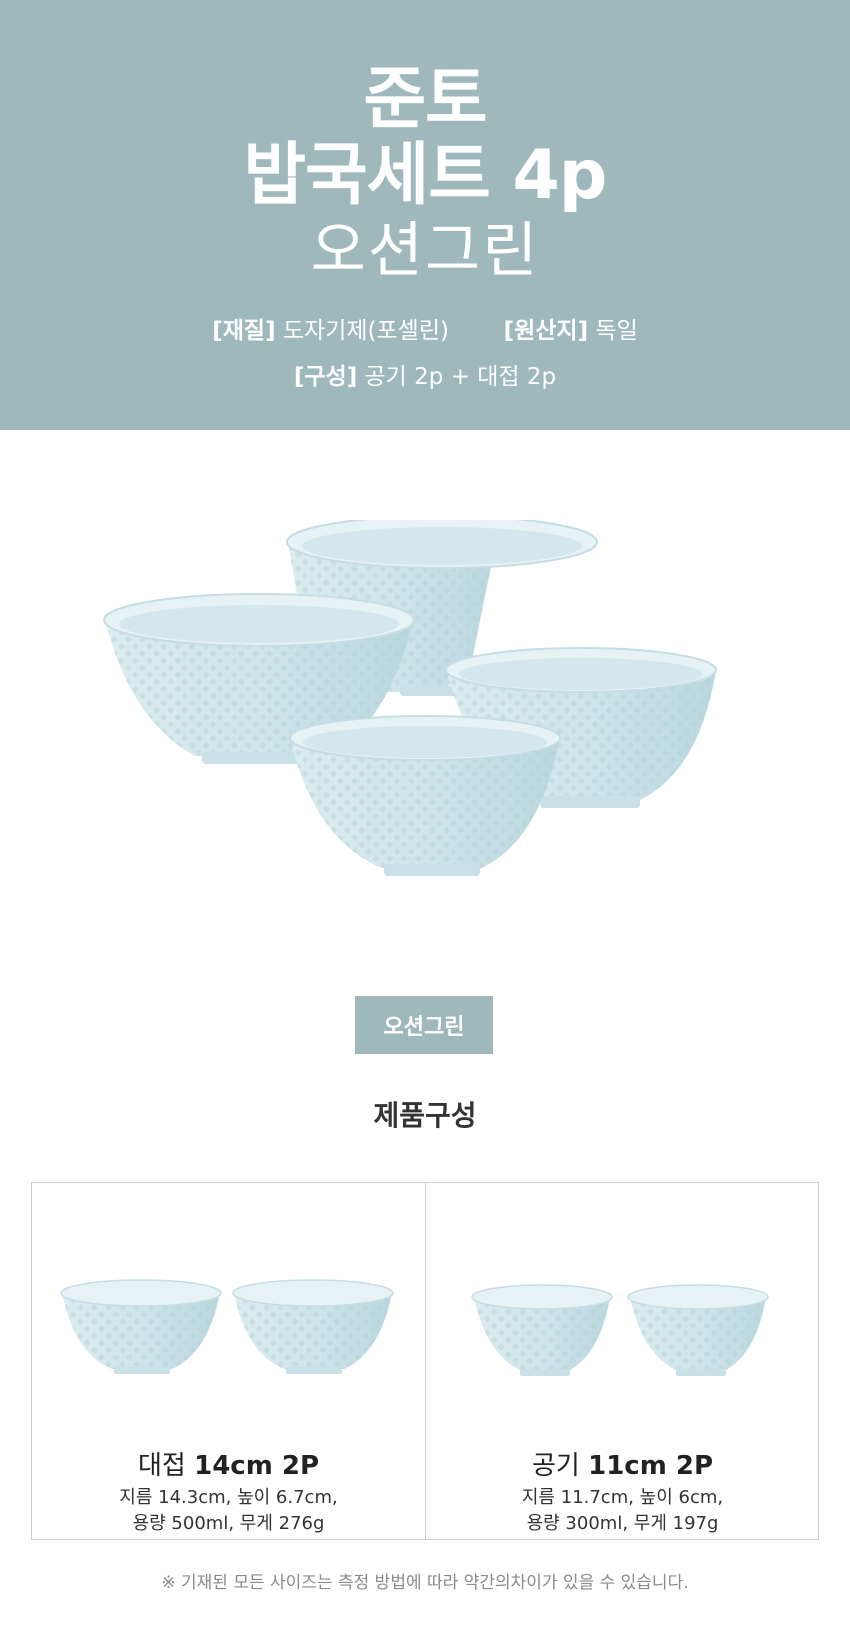  What do you see at coordinates (425, 99) in the screenshot?
I see `brand-title: 준토` at bounding box center [425, 99].